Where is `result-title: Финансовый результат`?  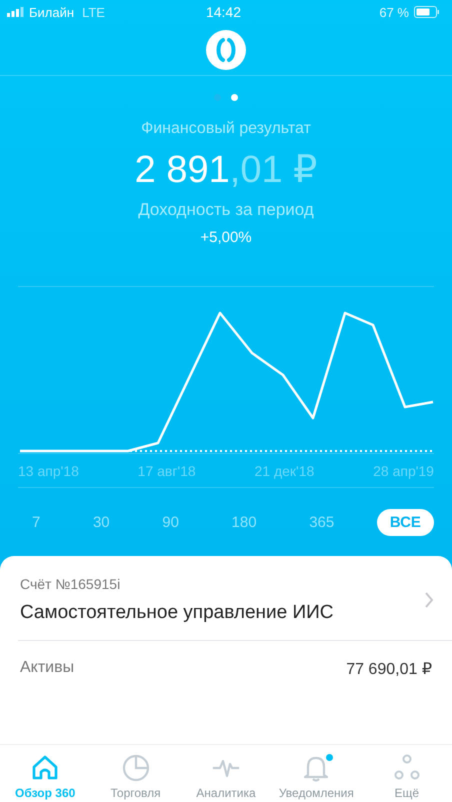
result-title: Финансовый результат is located at coordinates (226, 129).